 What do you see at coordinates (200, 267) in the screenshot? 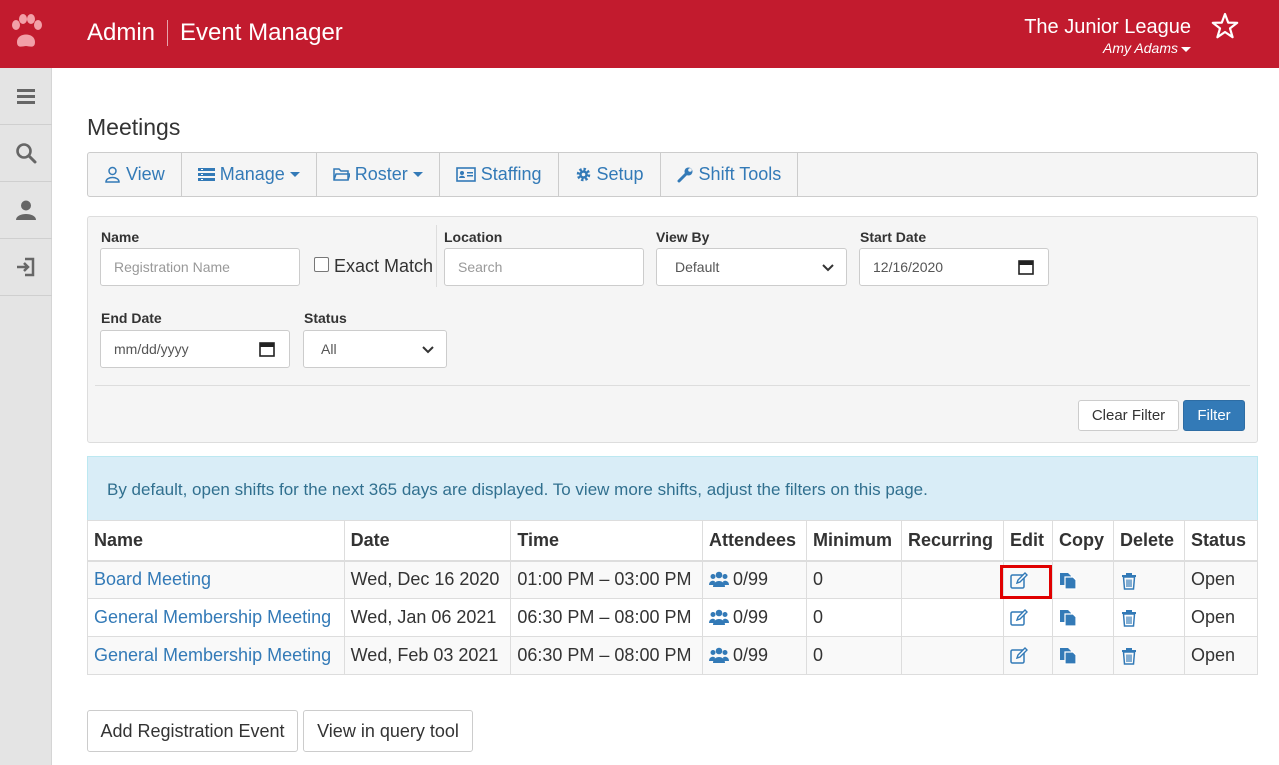
I see `registration-name-input: Registration Name` at bounding box center [200, 267].